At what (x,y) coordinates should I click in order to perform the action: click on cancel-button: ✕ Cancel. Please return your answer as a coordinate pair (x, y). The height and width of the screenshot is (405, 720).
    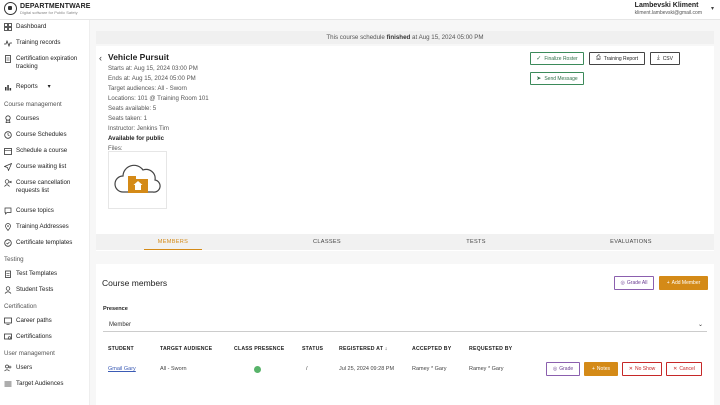
    Looking at the image, I should click on (684, 369).